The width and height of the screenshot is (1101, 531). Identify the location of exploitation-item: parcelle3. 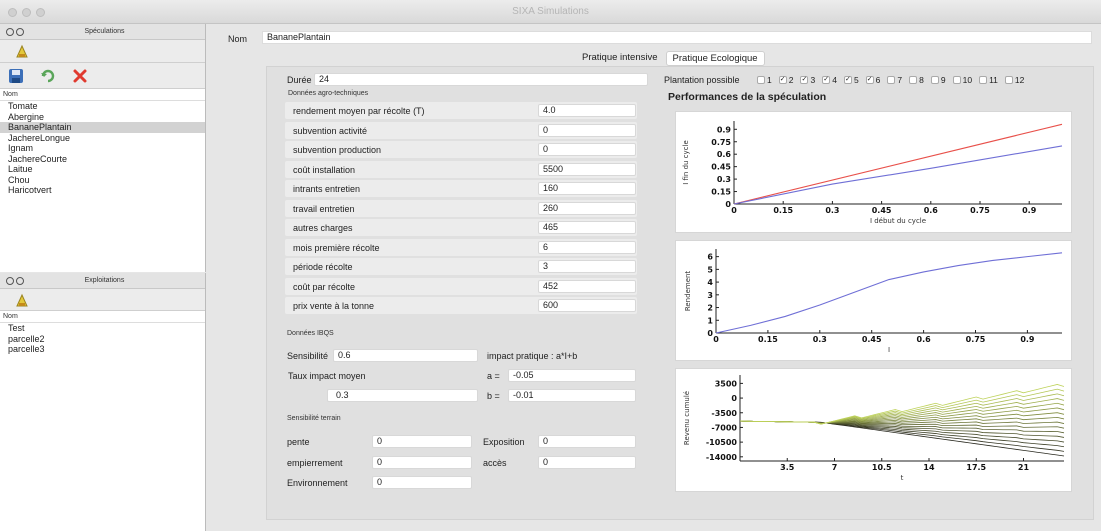
(102, 349).